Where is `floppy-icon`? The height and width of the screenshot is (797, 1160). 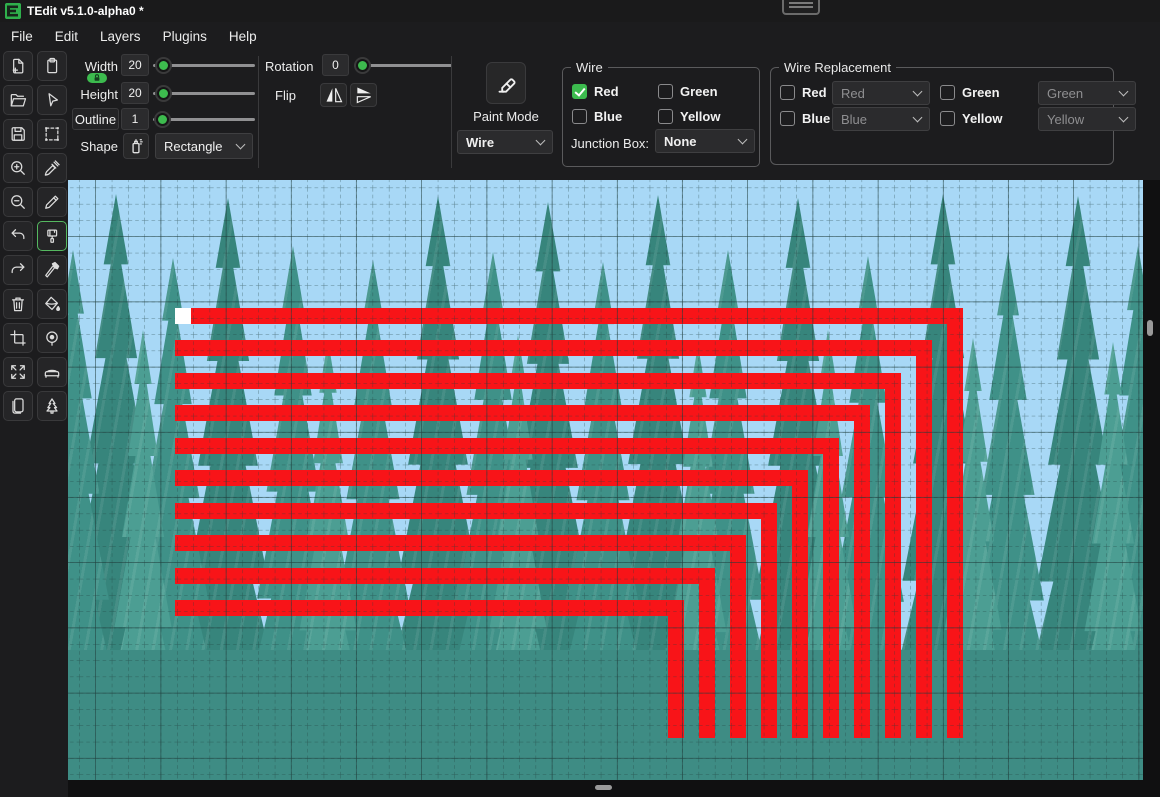 floppy-icon is located at coordinates (18, 134).